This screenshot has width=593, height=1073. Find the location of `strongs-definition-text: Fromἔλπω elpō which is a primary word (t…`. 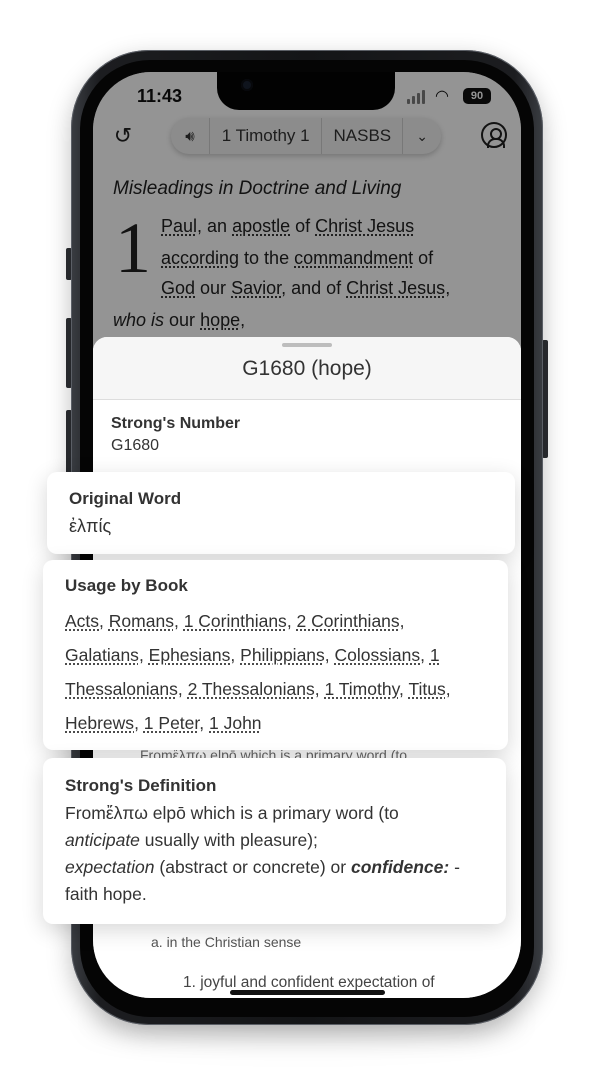

strongs-definition-text: Fromἔλπω elpō which is a primary word (t… is located at coordinates (280, 854).